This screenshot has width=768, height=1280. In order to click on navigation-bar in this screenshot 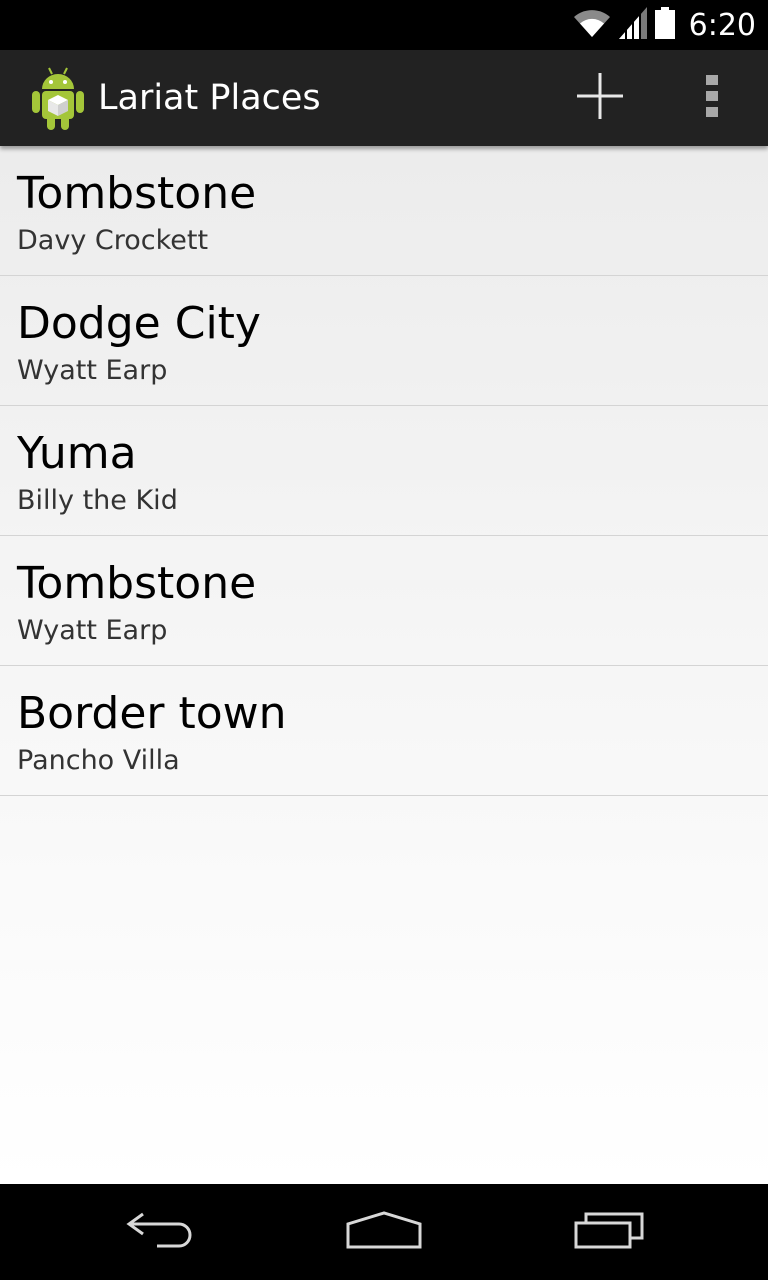, I will do `click(384, 1232)`.